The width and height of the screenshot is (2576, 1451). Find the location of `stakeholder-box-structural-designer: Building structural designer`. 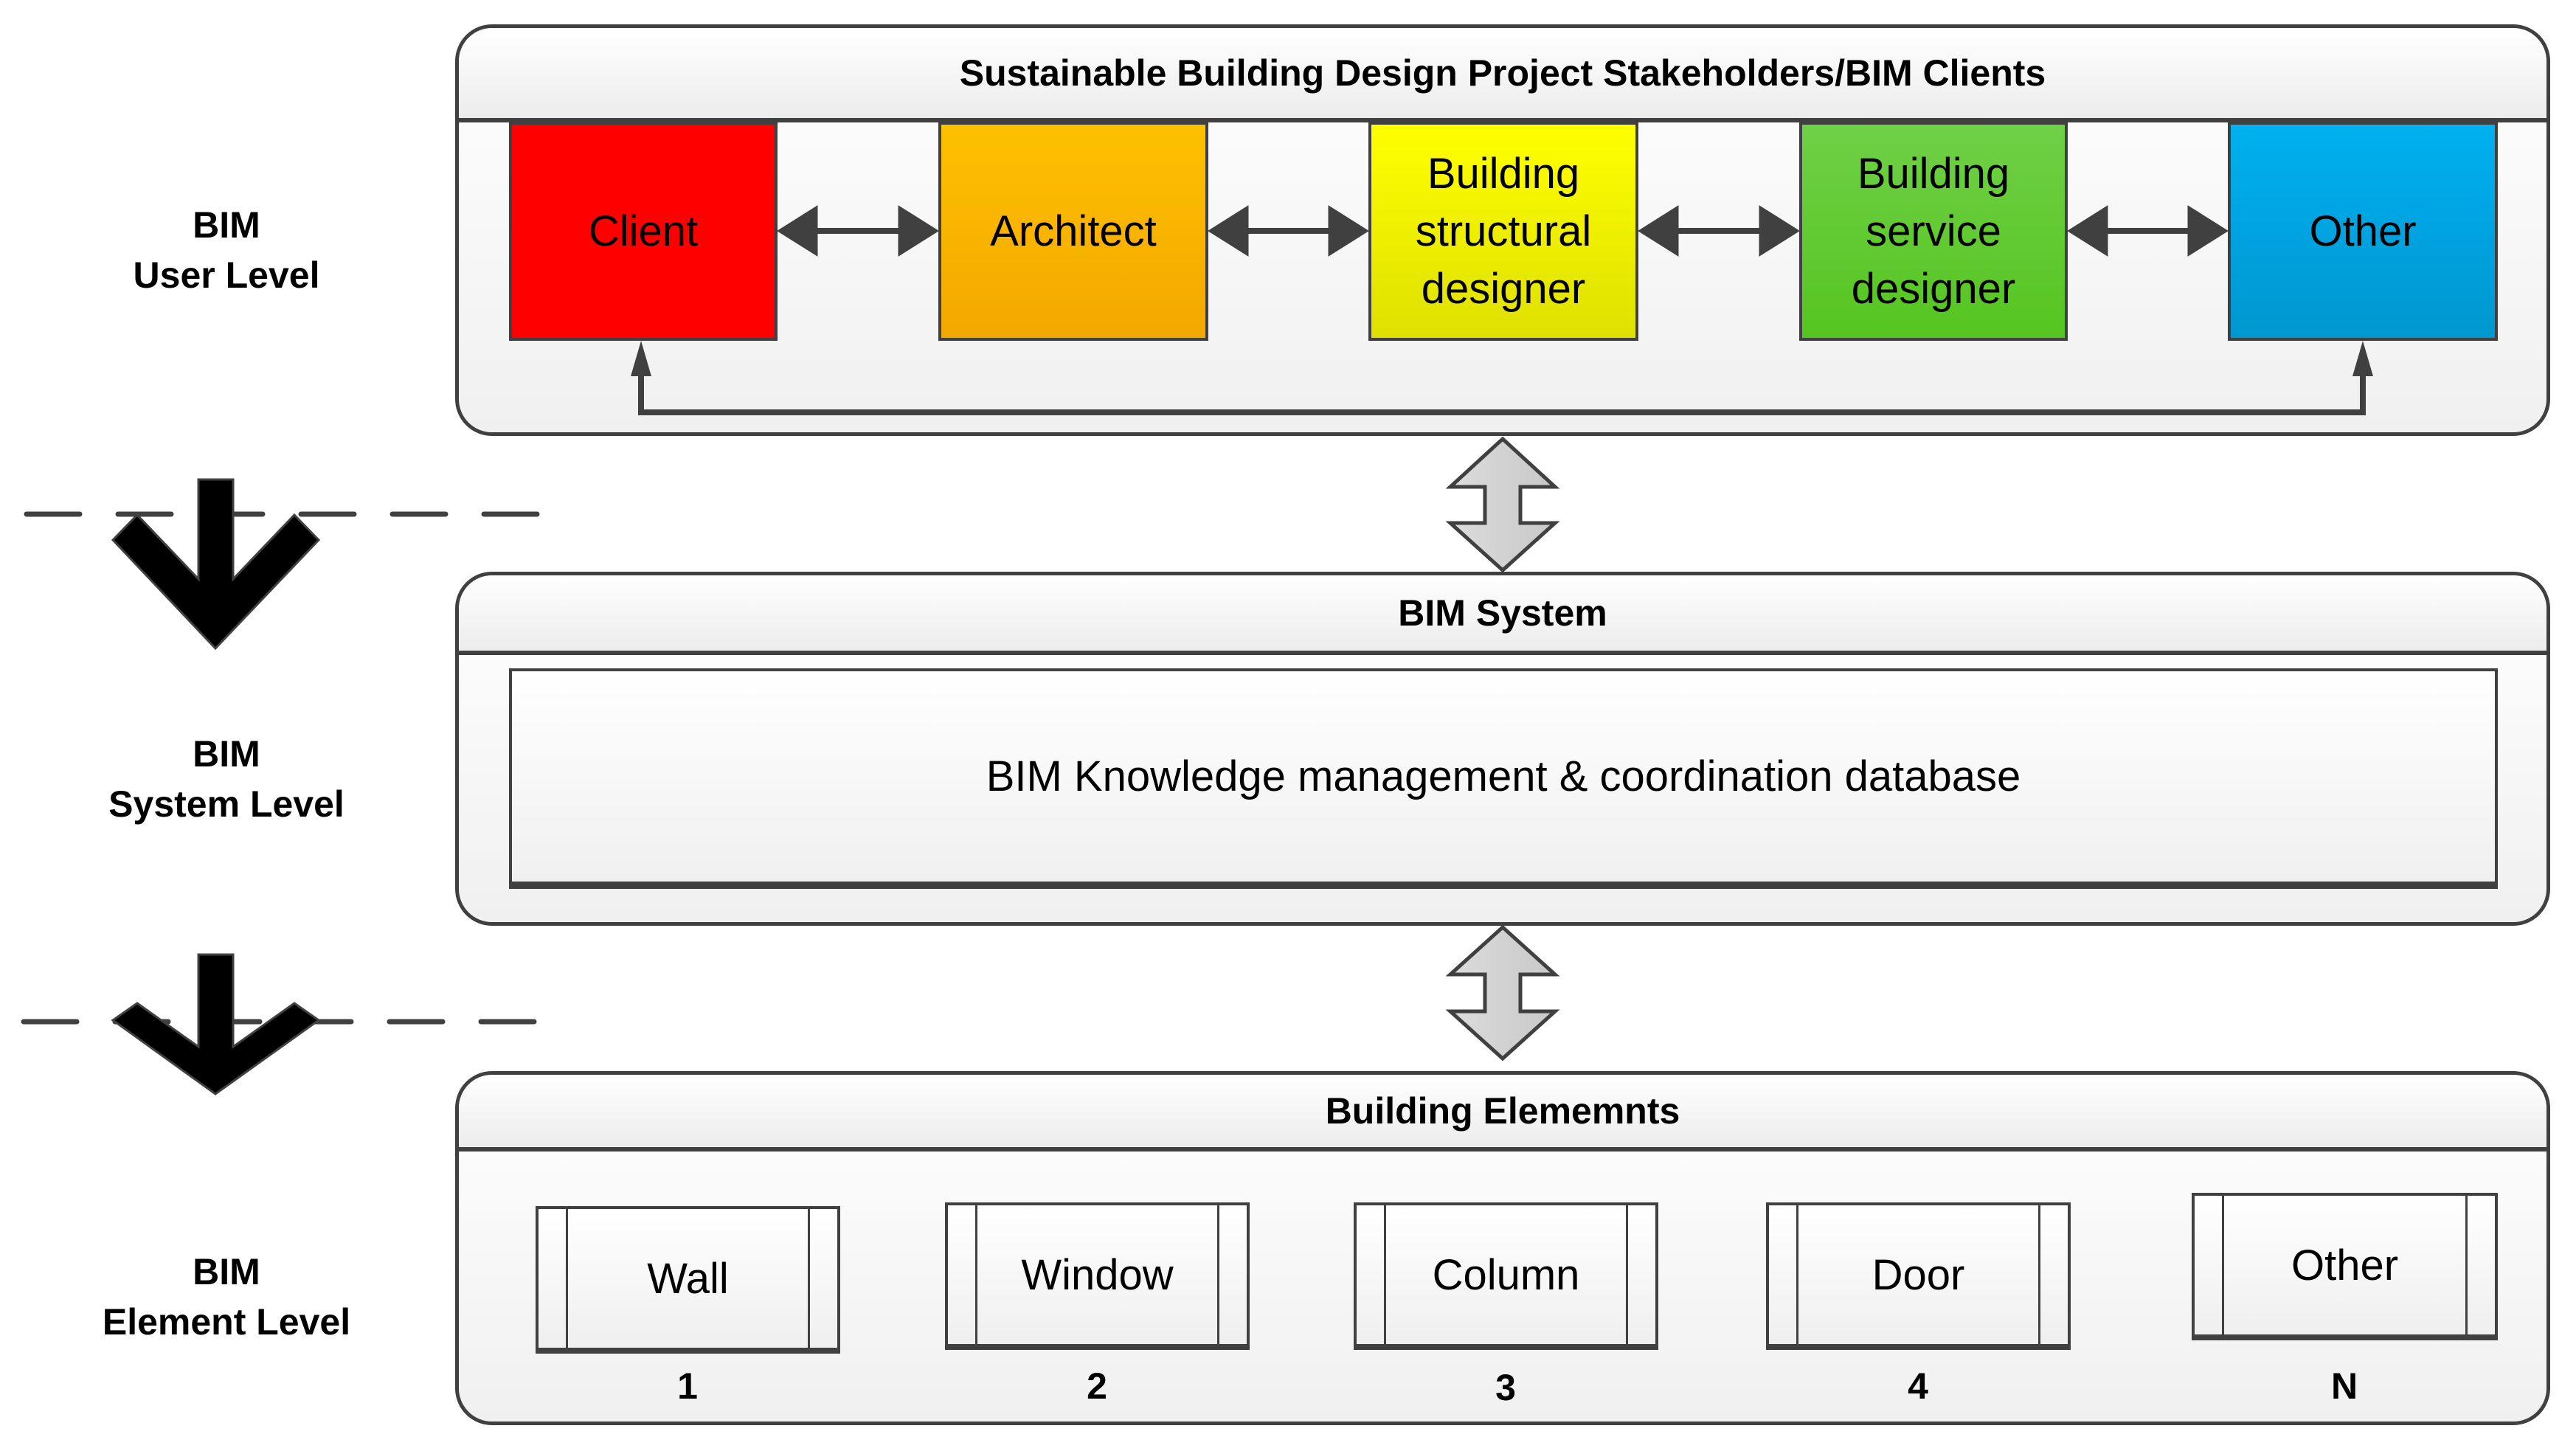

stakeholder-box-structural-designer: Building structural designer is located at coordinates (1503, 232).